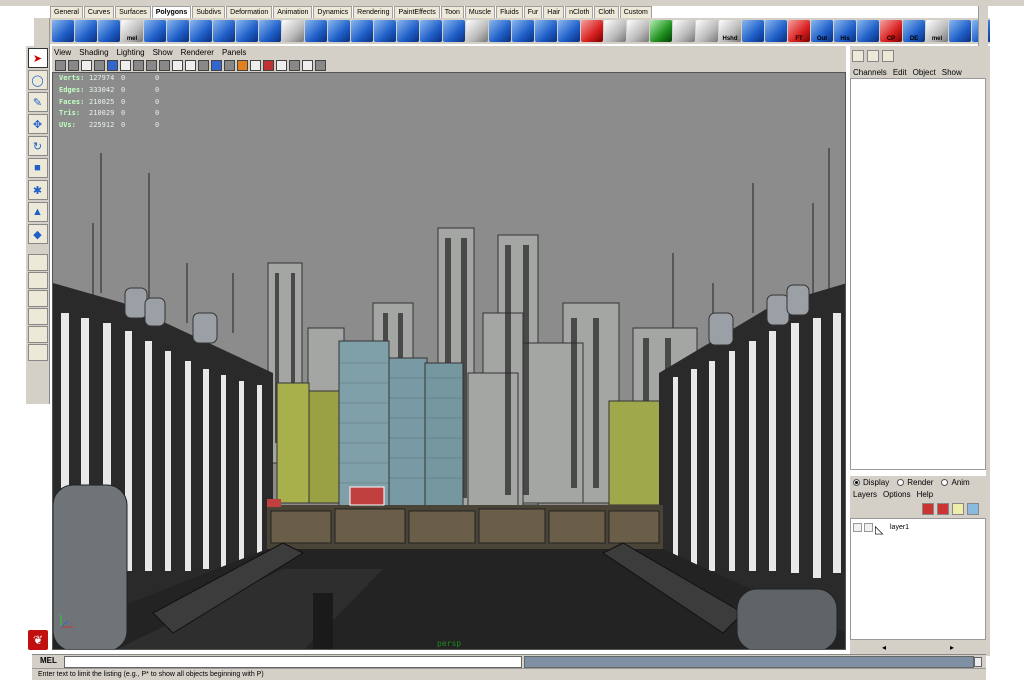 The image size is (1024, 680). What do you see at coordinates (234, 52) in the screenshot?
I see `panel-menu-panels: Panels` at bounding box center [234, 52].